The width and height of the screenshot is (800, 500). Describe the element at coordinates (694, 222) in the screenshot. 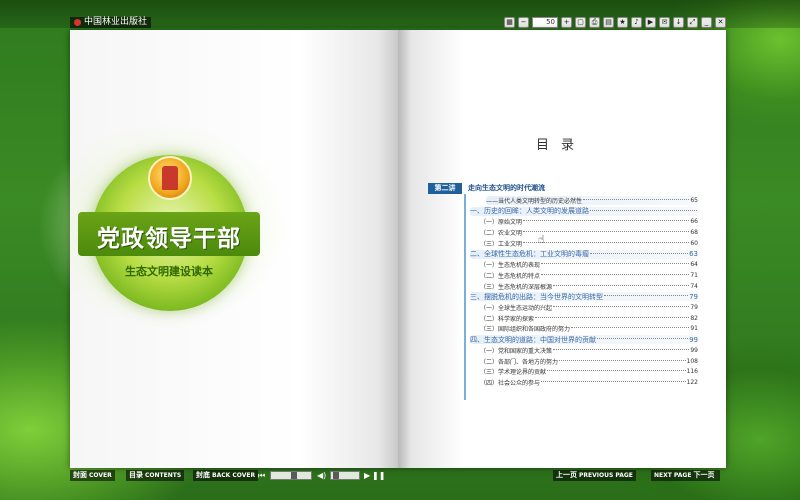

I see `toc-entry-page: 66` at that location.